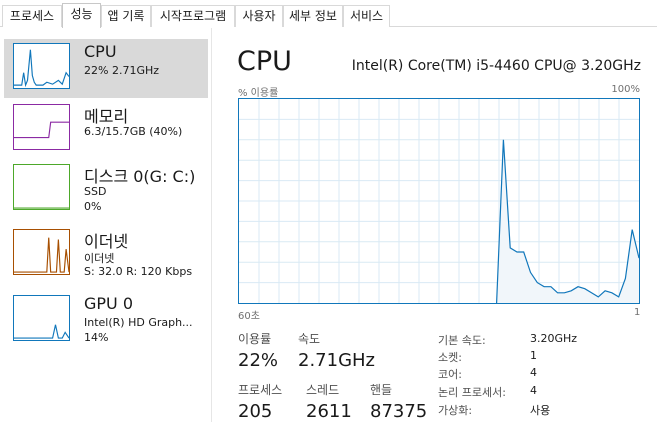  Describe the element at coordinates (260, 390) in the screenshot. I see `processes-label: 프로세스` at that location.